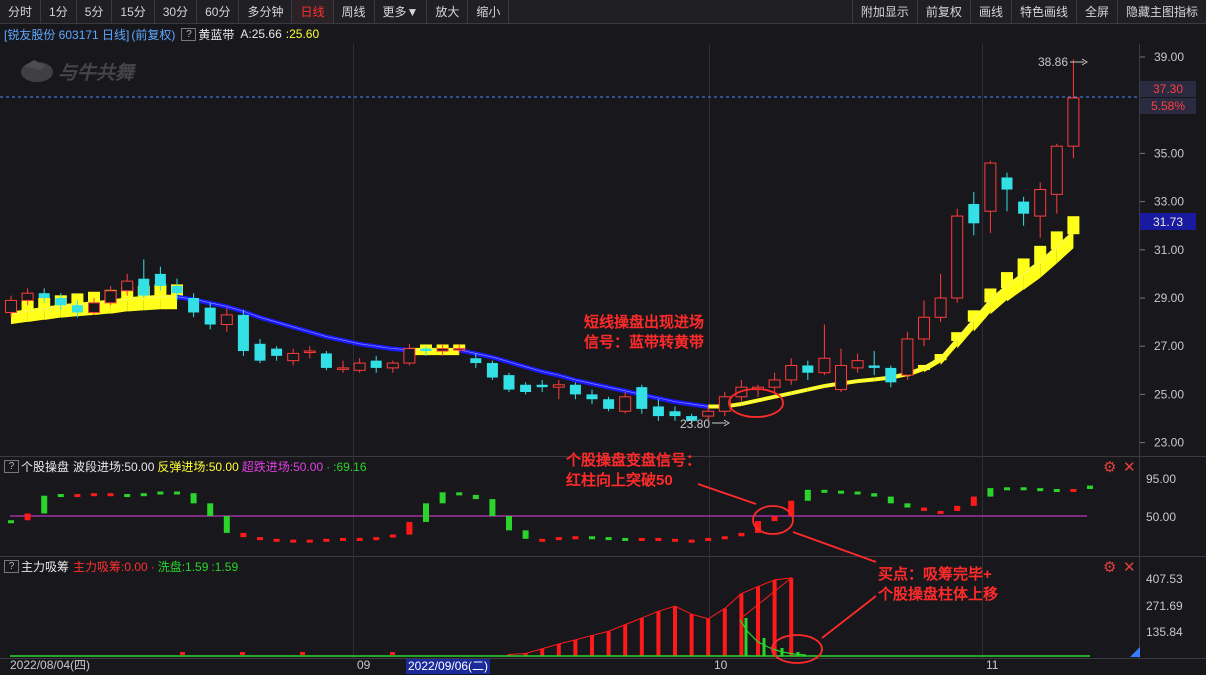  I want to click on toolbar-right-button-5: 隐藏主图指标, so click(1161, 11).